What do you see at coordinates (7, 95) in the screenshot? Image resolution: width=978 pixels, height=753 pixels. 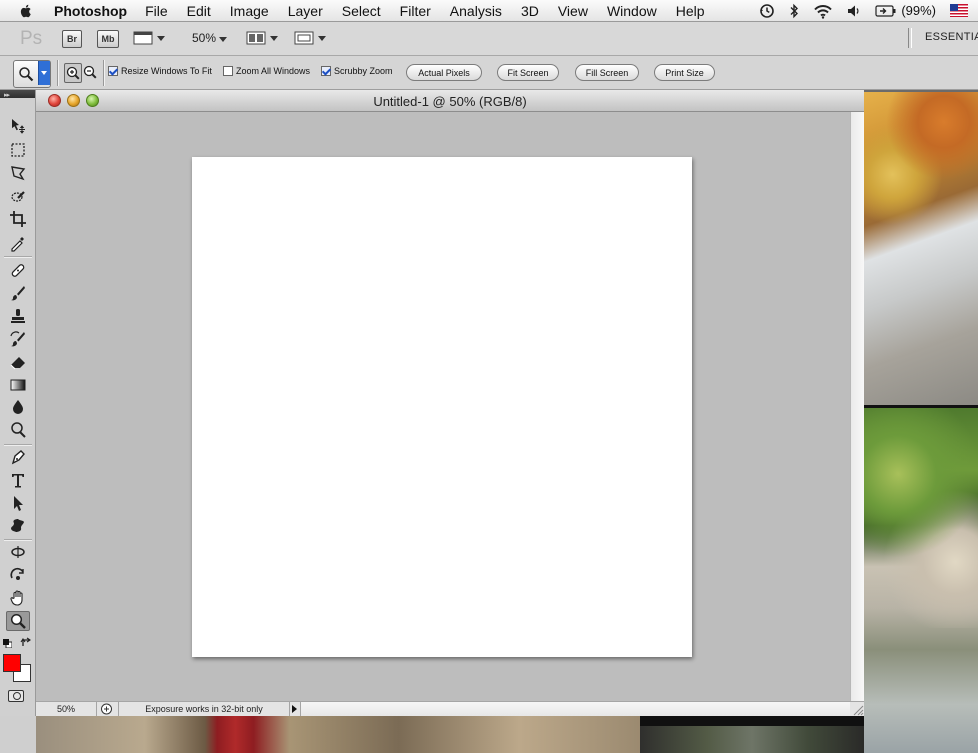 I see `collapse-panel-icon: ▸▸` at bounding box center [7, 95].